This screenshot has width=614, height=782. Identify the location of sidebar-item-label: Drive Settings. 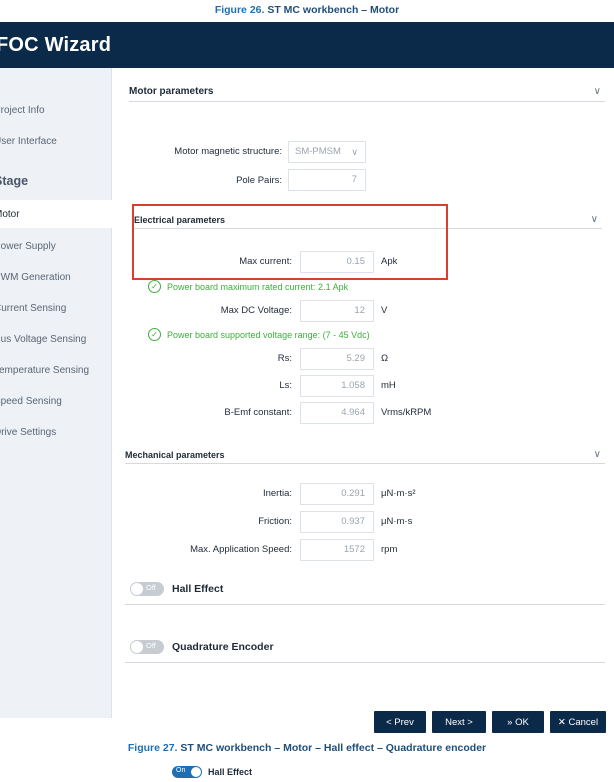
(28, 432).